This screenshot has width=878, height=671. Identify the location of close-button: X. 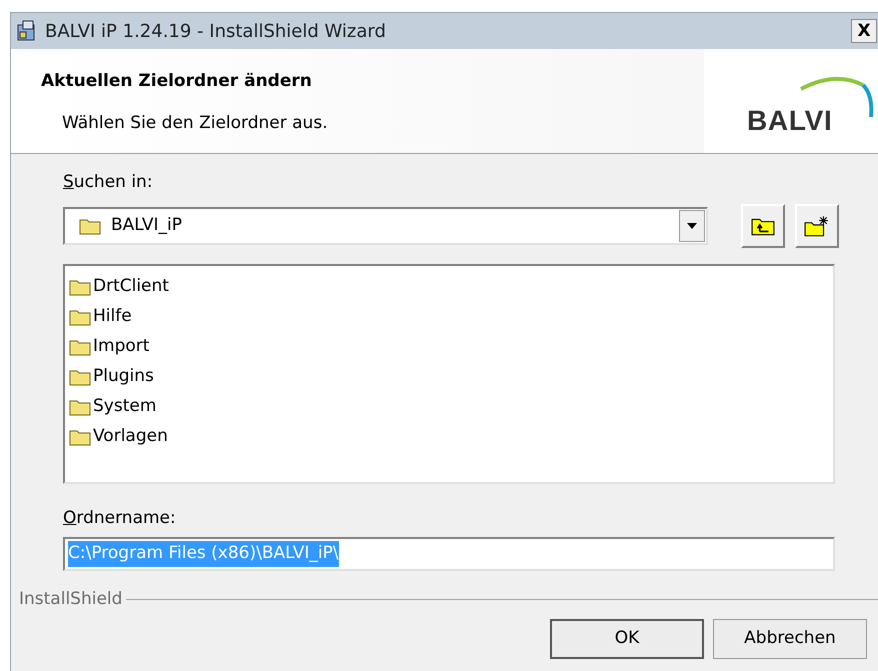
(864, 31).